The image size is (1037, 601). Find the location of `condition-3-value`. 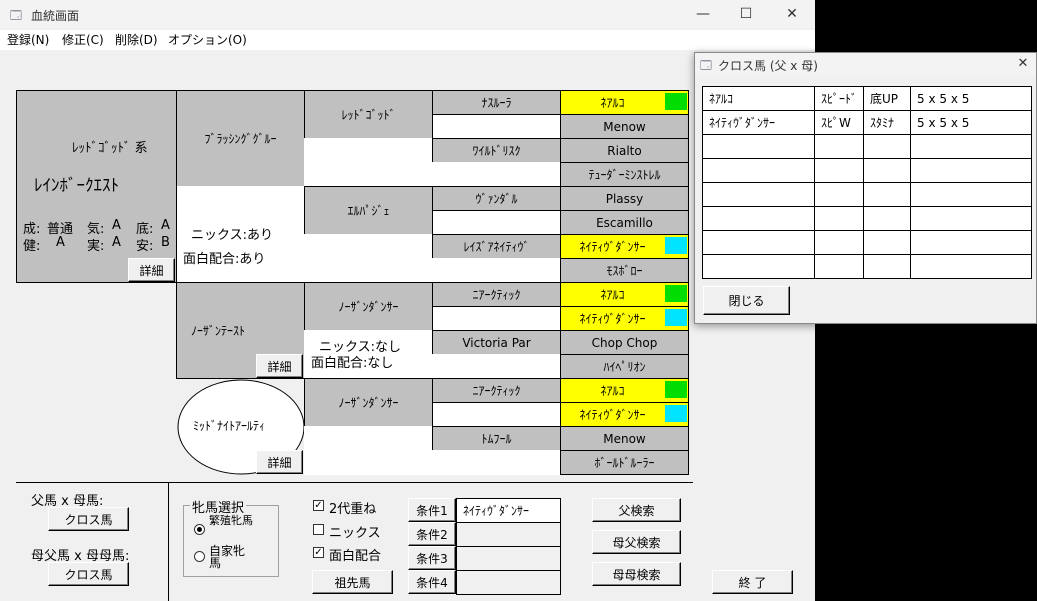

condition-3-value is located at coordinates (508, 558).